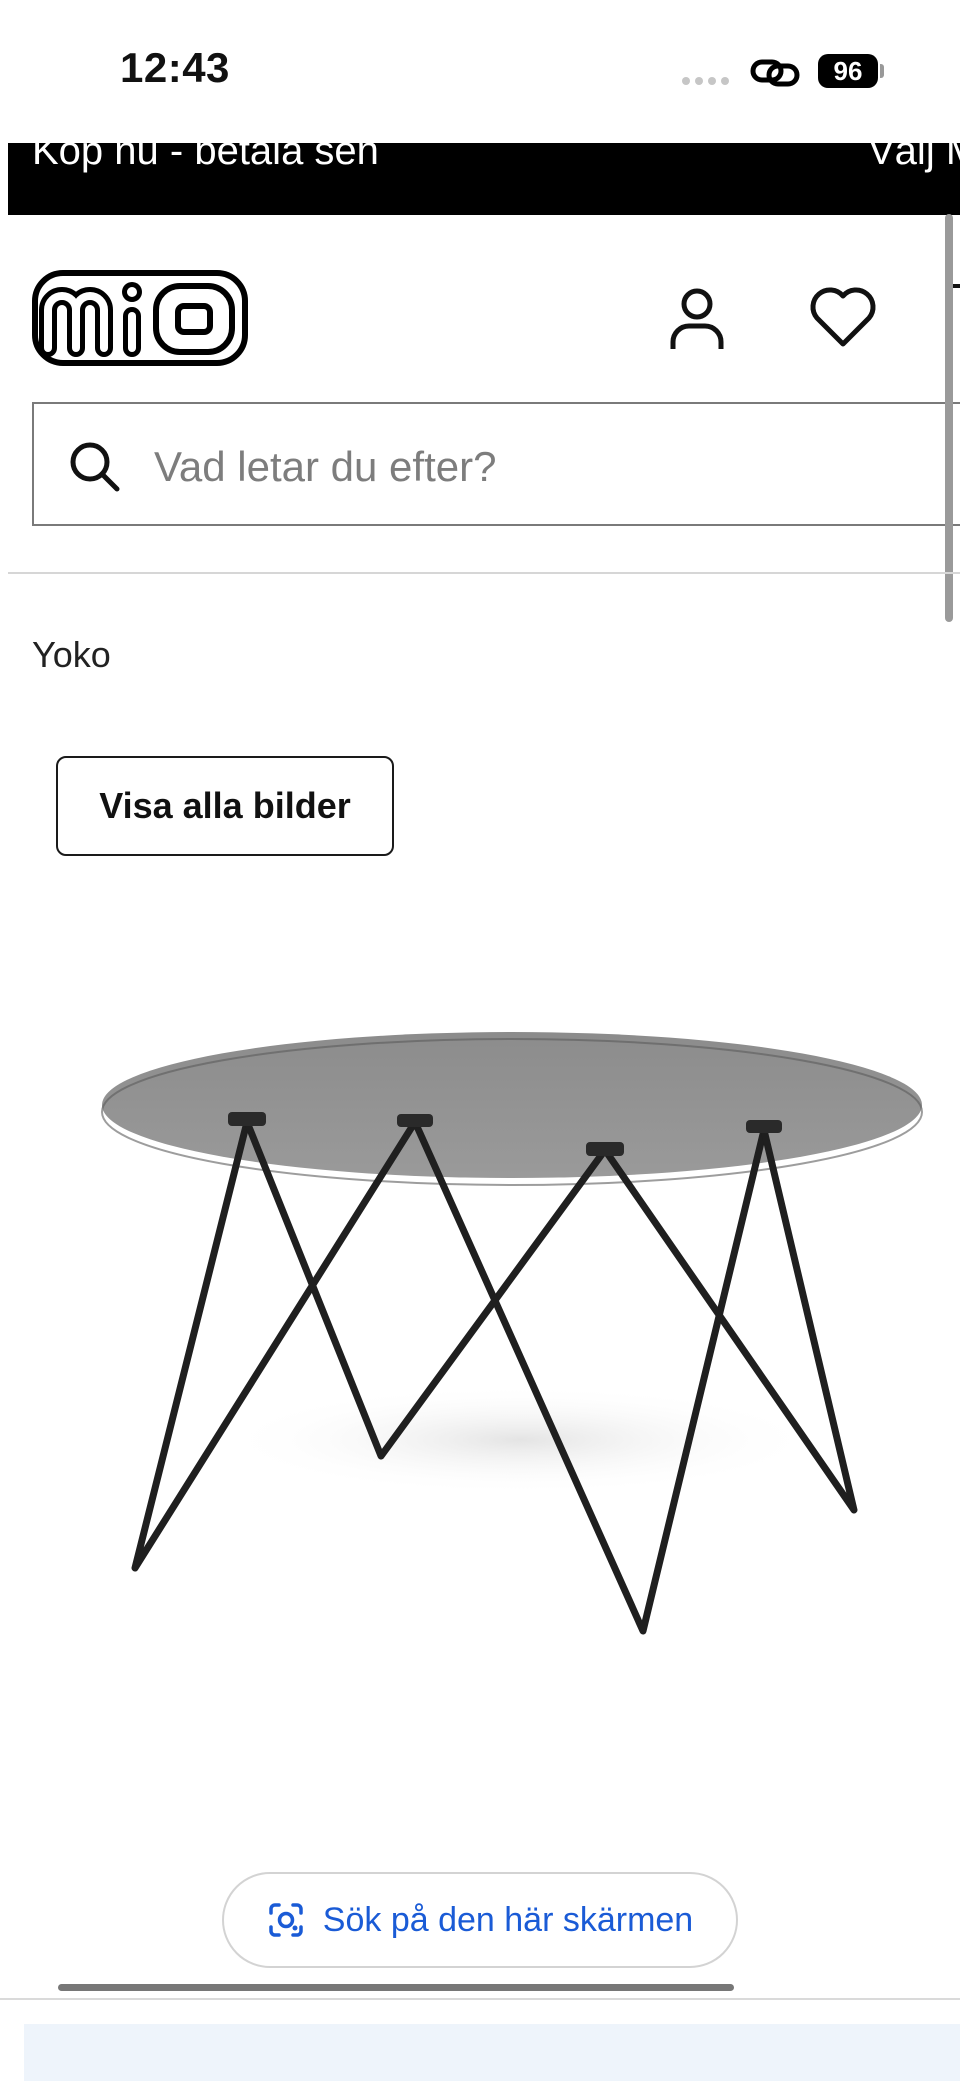  Describe the element at coordinates (175, 67) in the screenshot. I see `status-time: 12:43` at that location.